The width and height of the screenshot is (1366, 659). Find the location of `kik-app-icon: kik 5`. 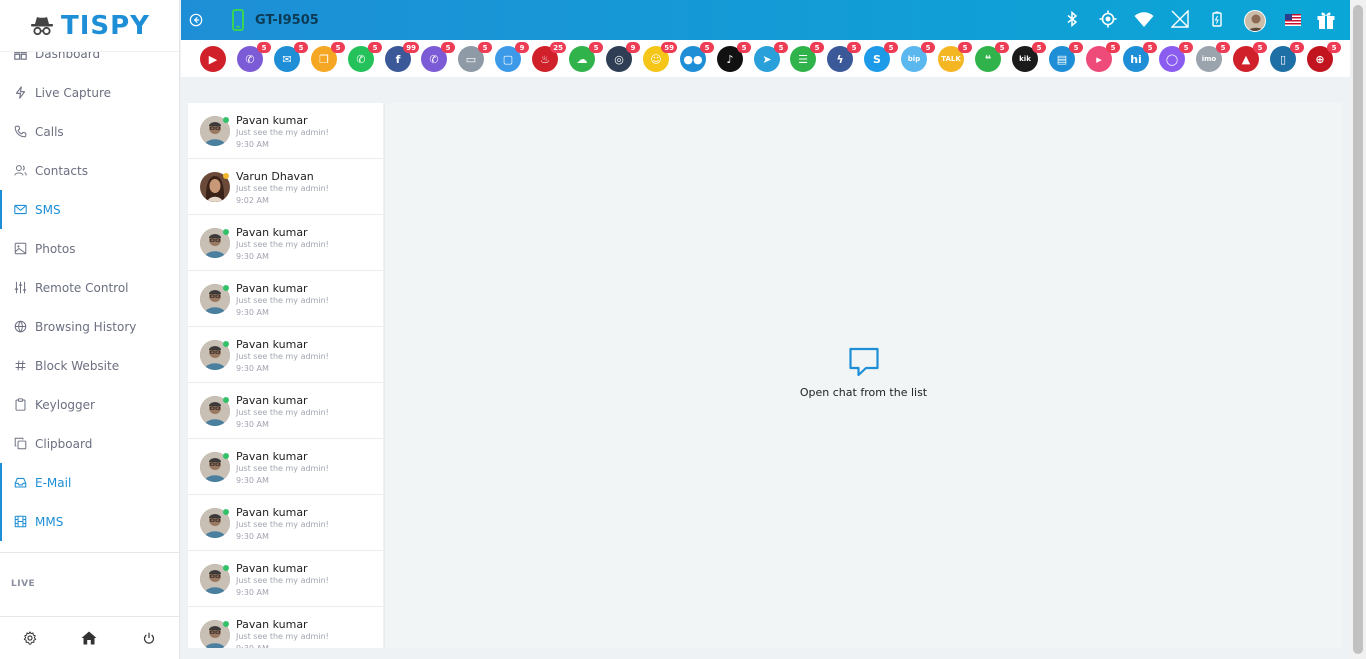

kik-app-icon: kik 5 is located at coordinates (1029, 57).